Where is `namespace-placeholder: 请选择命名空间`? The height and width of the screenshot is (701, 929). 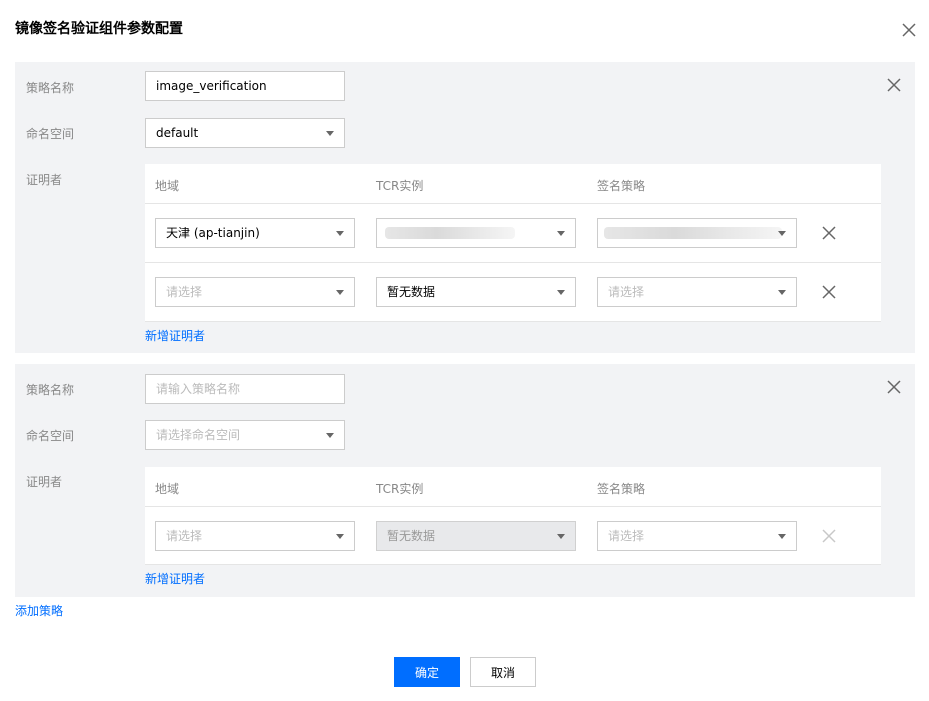
namespace-placeholder: 请选择命名空间 is located at coordinates (198, 435).